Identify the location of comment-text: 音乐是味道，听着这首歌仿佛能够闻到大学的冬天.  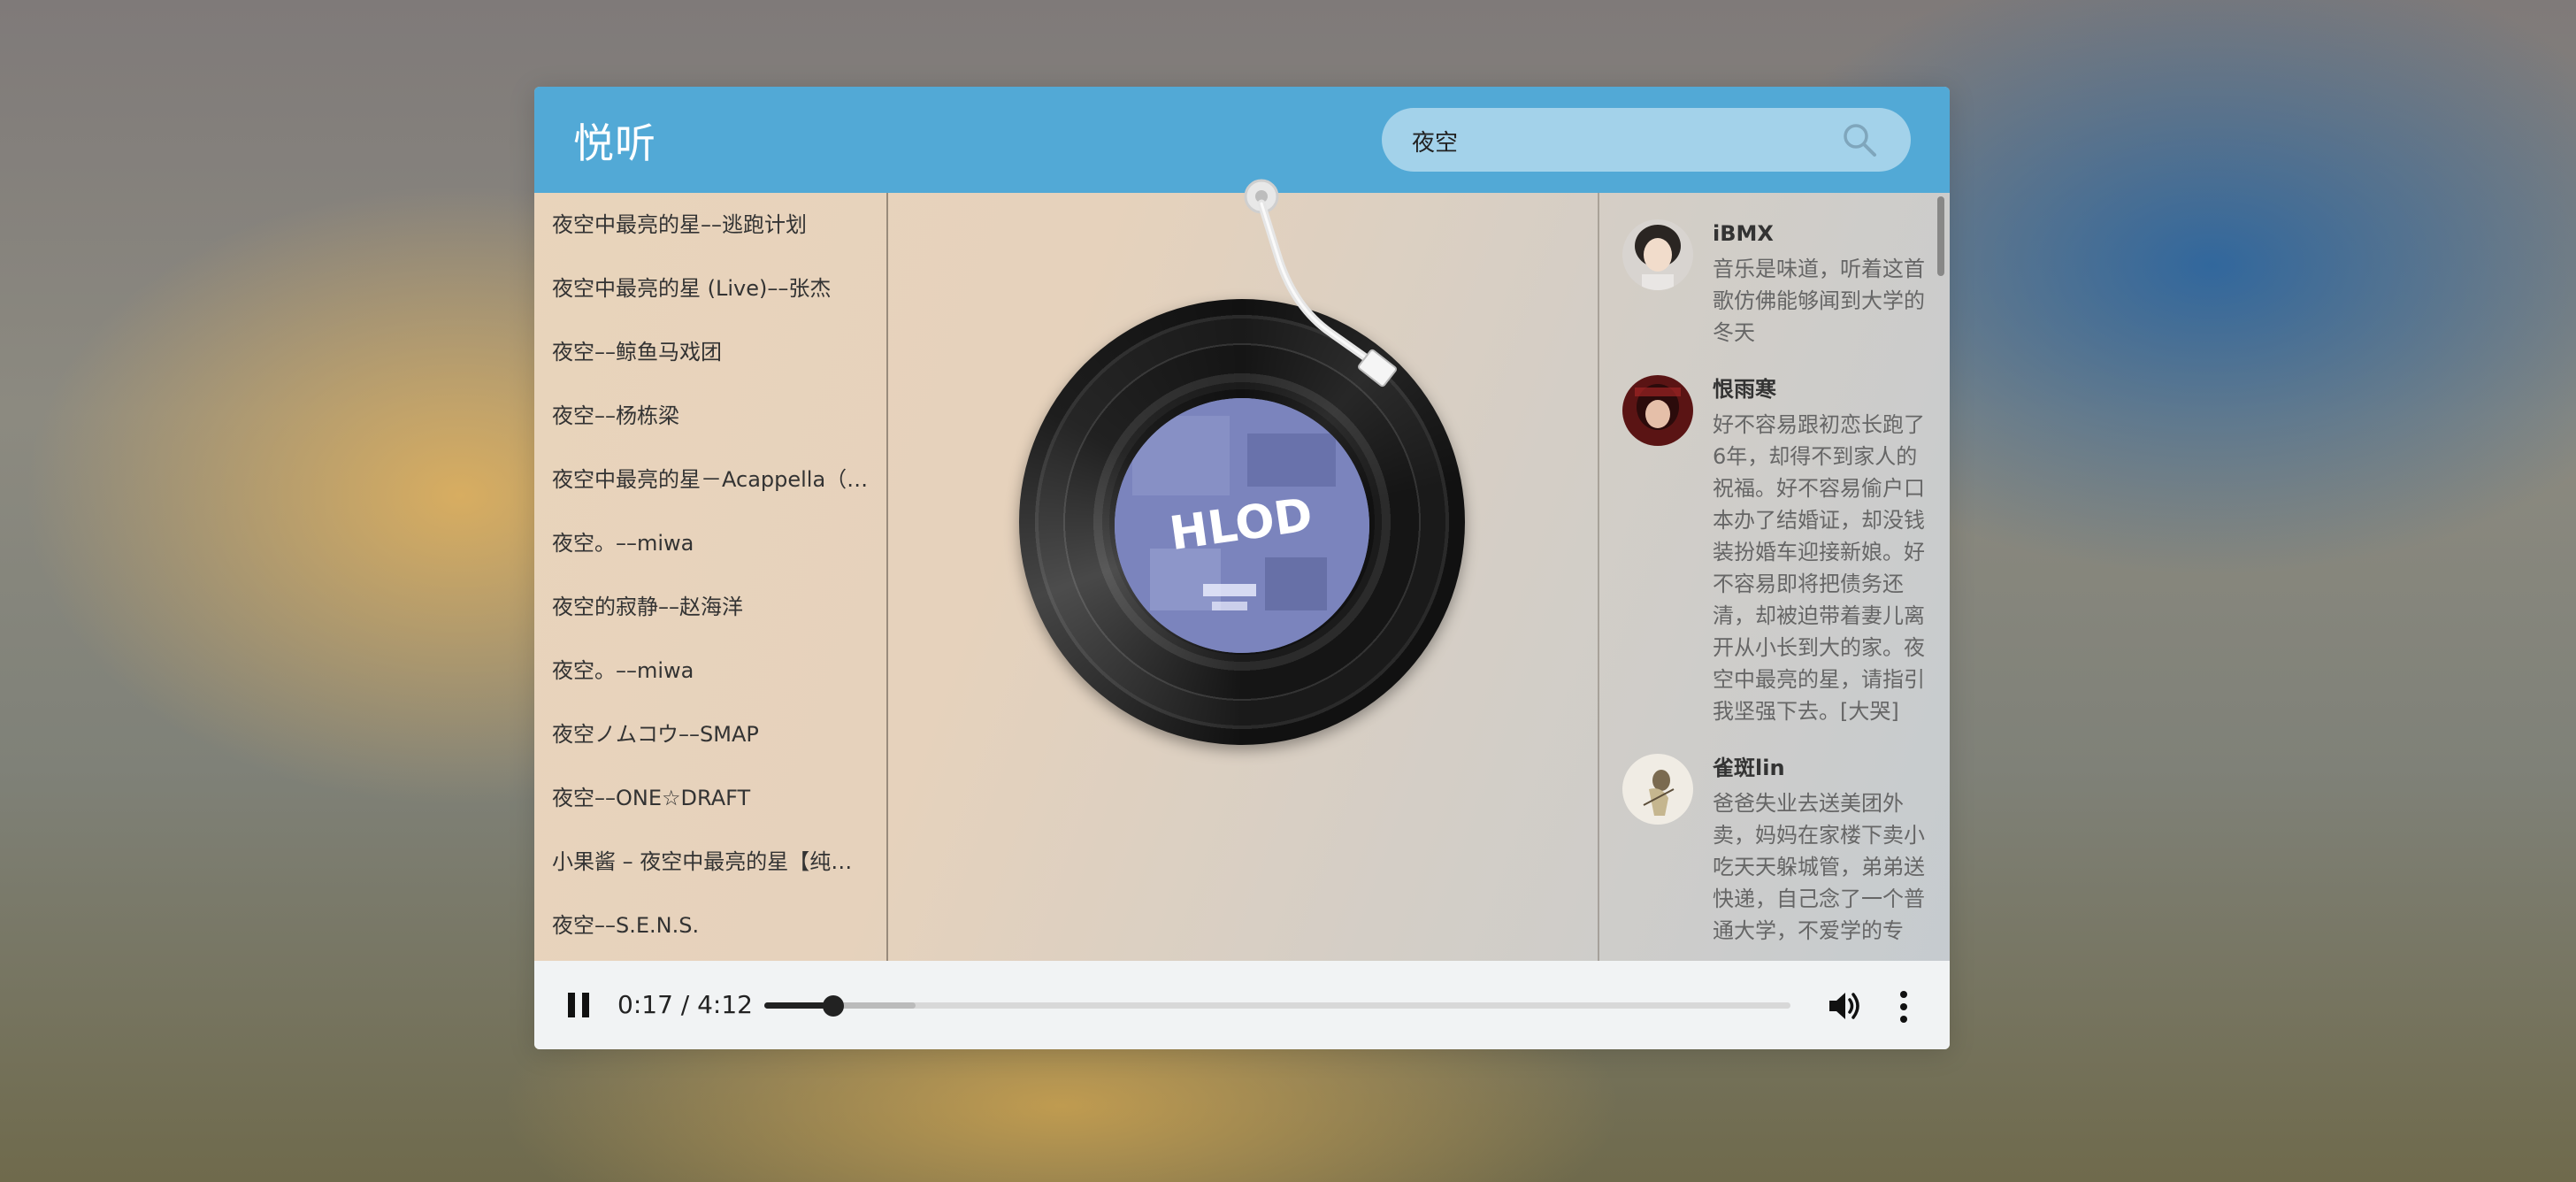
(1819, 301).